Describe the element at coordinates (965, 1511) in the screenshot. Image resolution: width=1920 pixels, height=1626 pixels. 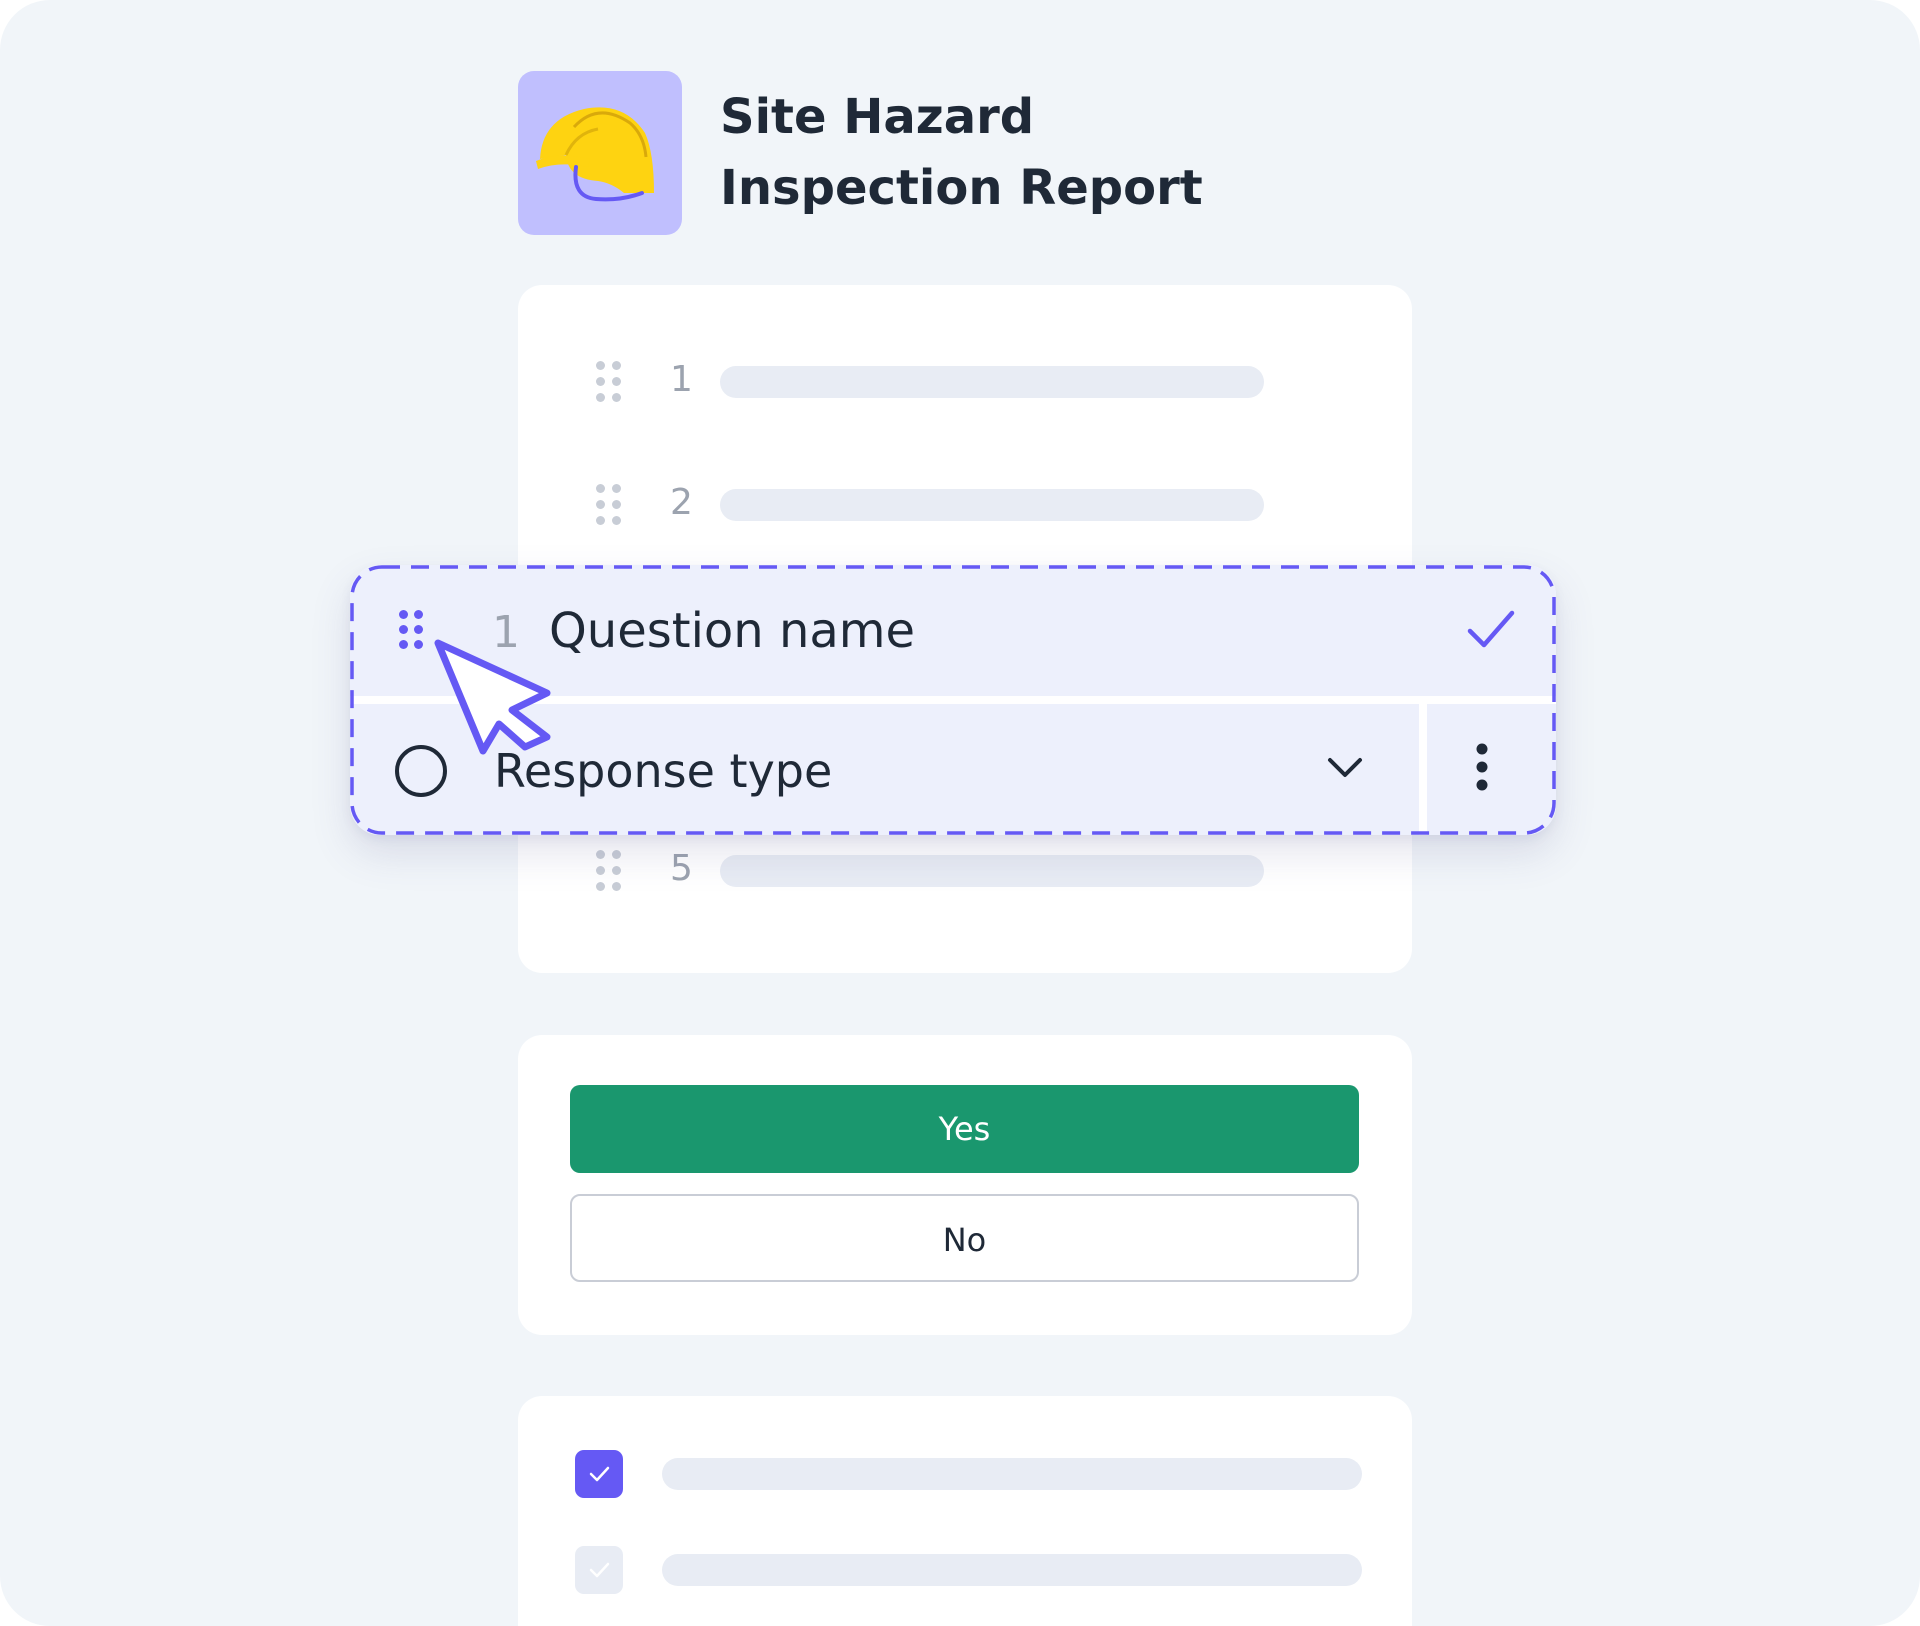
I see `checklist-card` at that location.